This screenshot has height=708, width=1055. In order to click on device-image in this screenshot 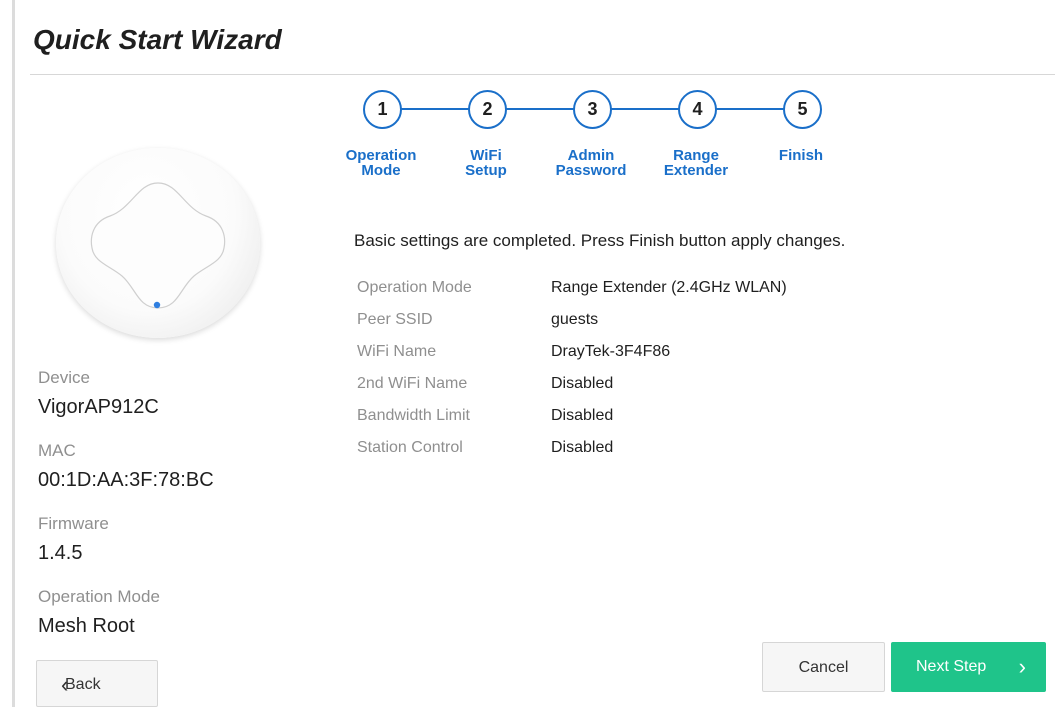, I will do `click(158, 243)`.